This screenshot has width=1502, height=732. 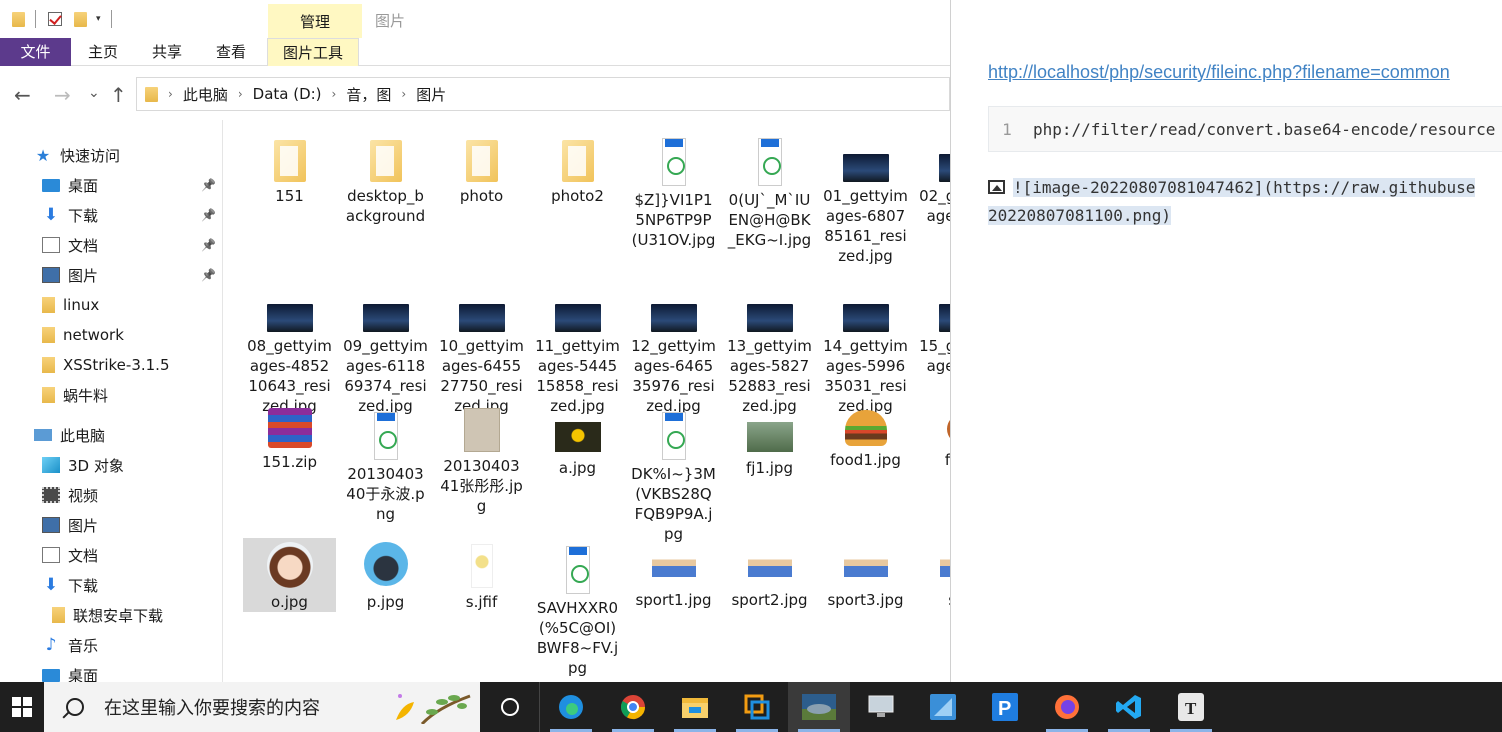 I want to click on sidebar-item: 文档 📌, so click(x=132, y=245).